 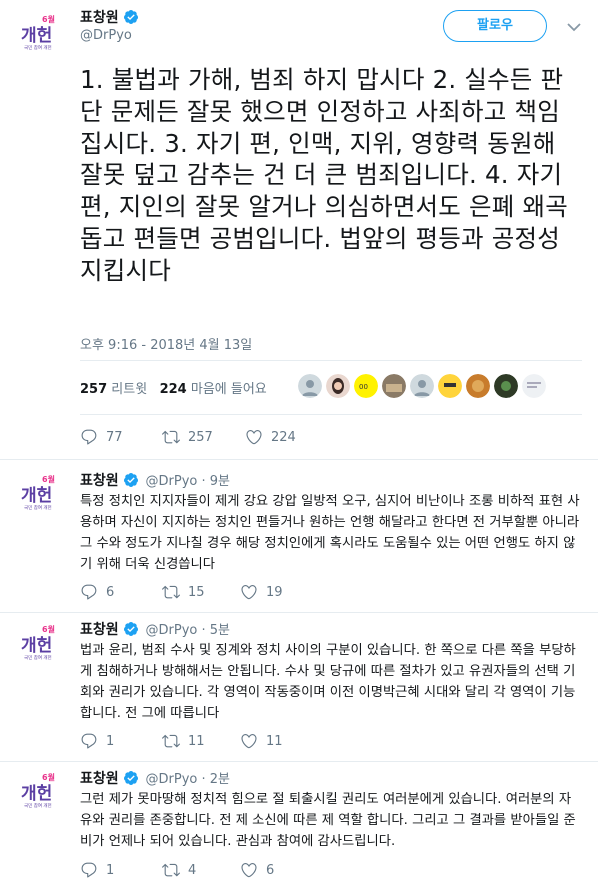 What do you see at coordinates (274, 592) in the screenshot?
I see `like-count: 19` at bounding box center [274, 592].